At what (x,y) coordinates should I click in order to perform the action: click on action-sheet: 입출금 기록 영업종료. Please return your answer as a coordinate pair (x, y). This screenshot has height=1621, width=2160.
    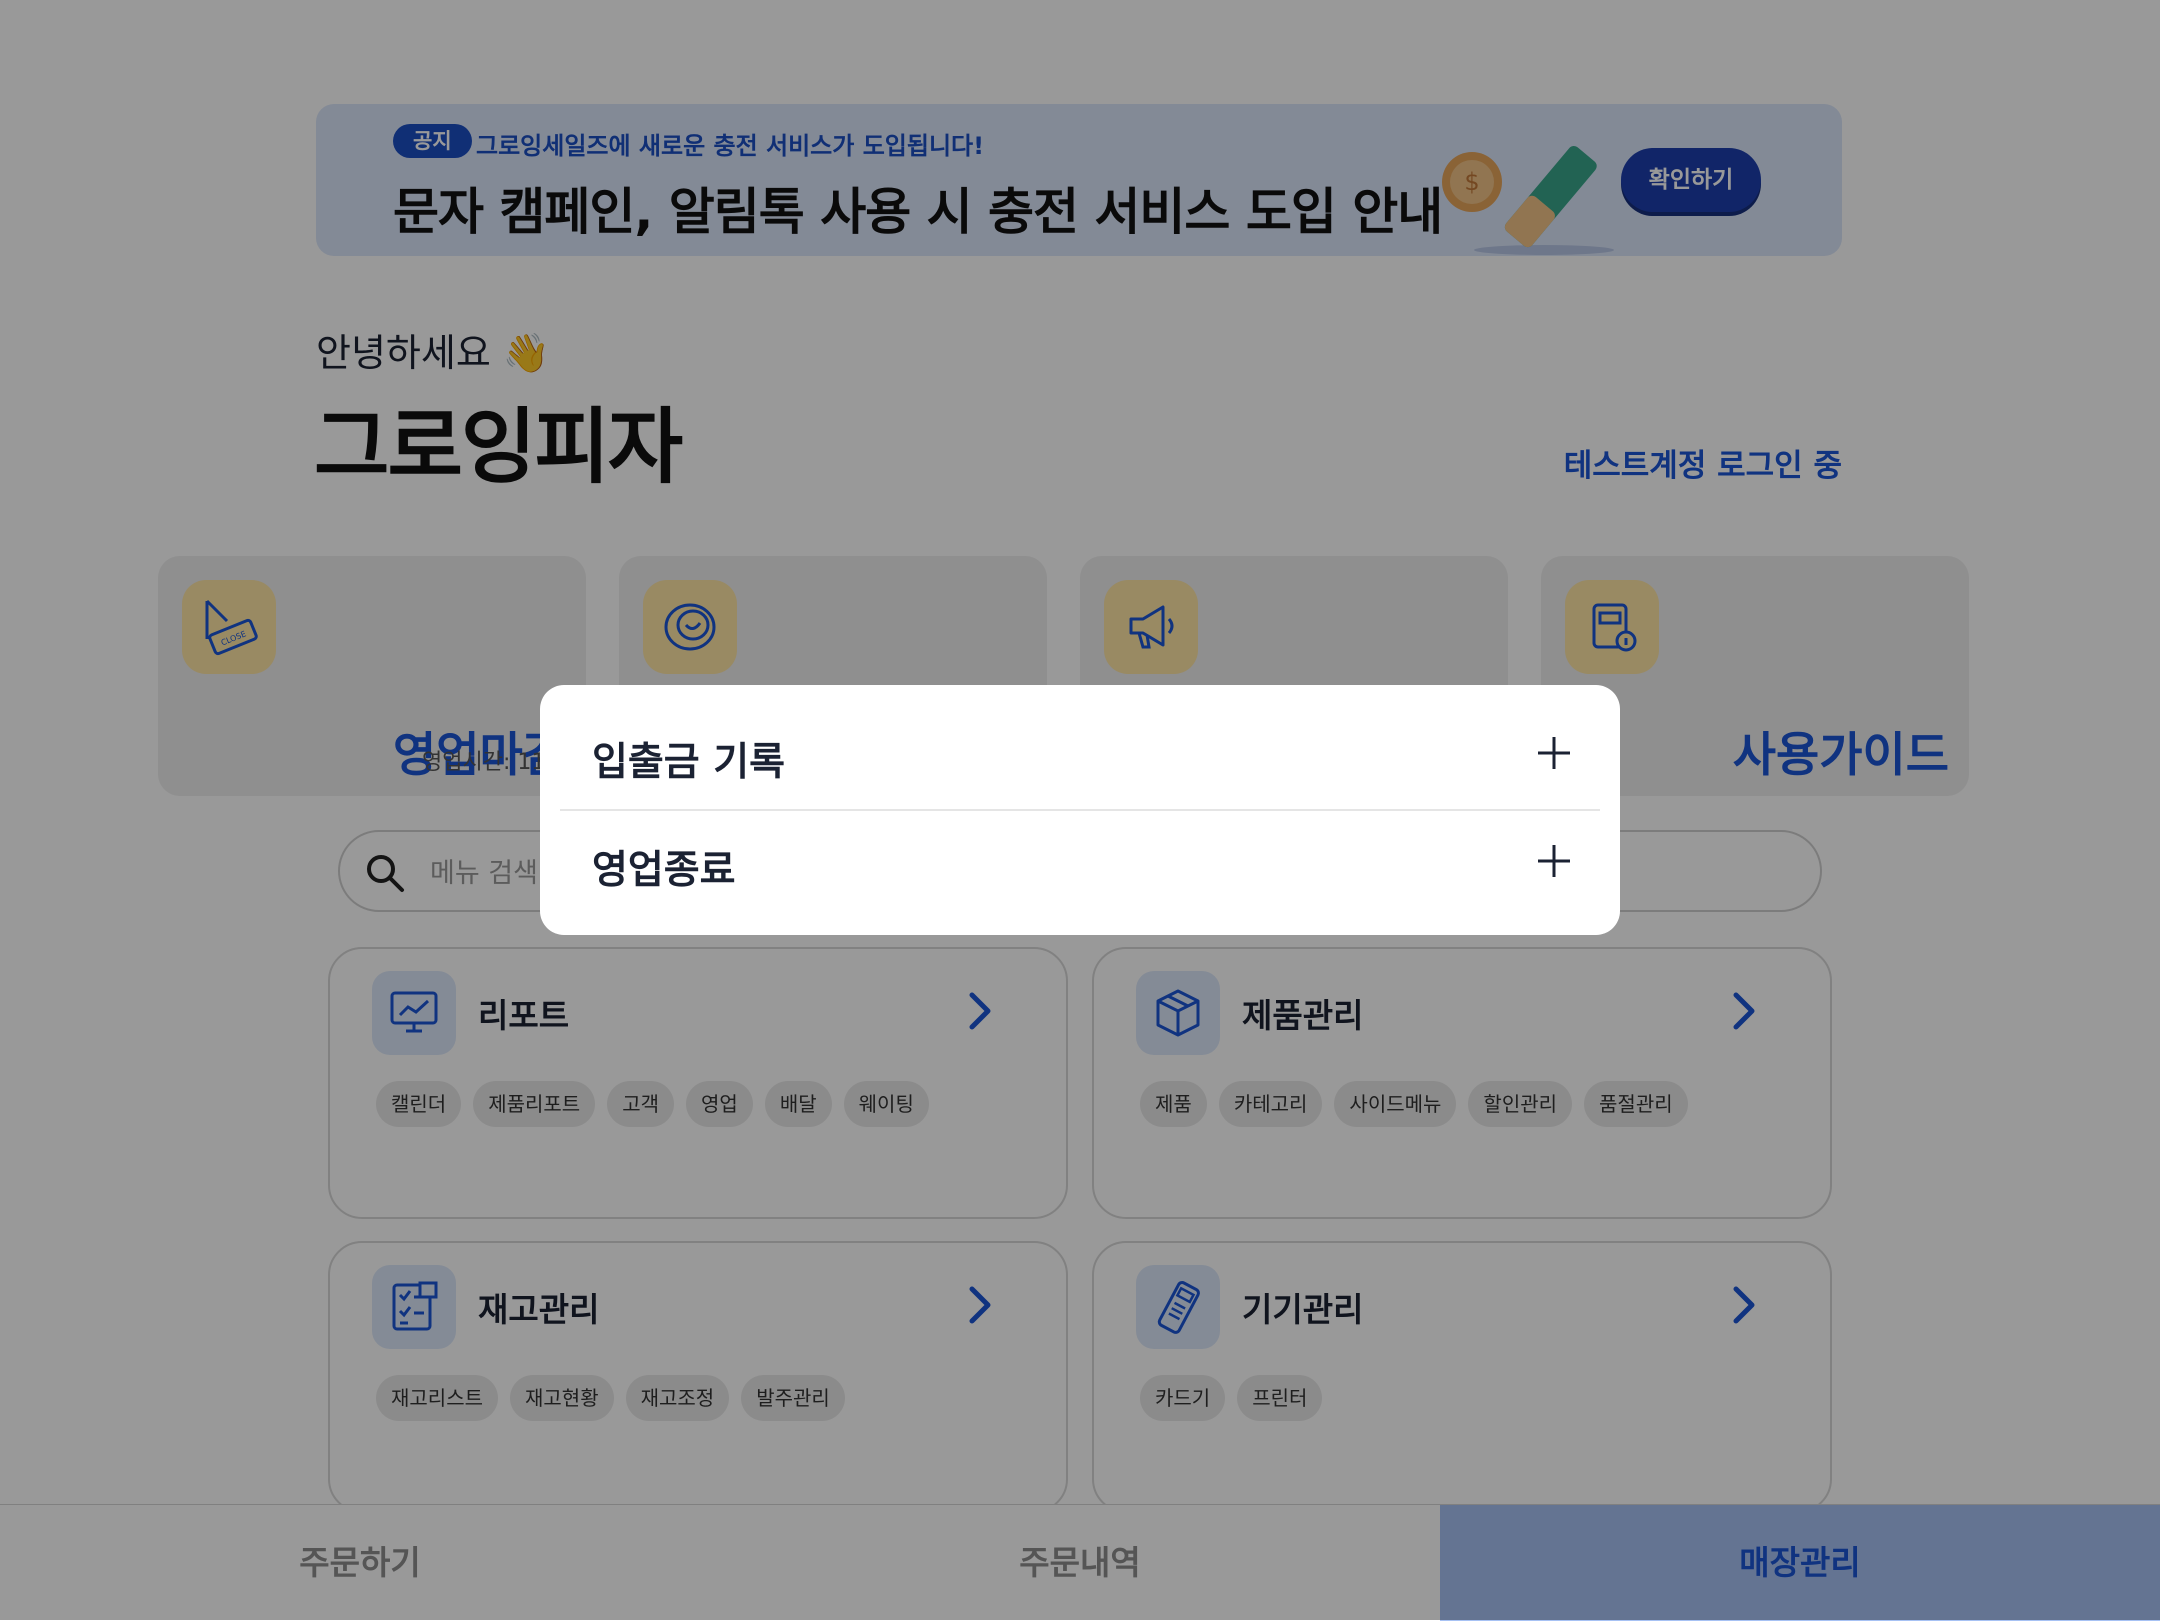
    Looking at the image, I should click on (1080, 810).